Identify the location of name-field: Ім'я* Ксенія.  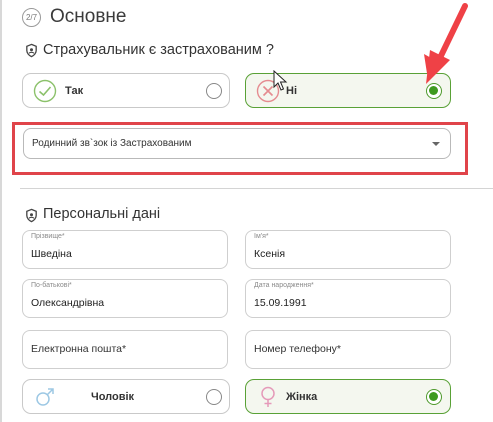
(348, 249).